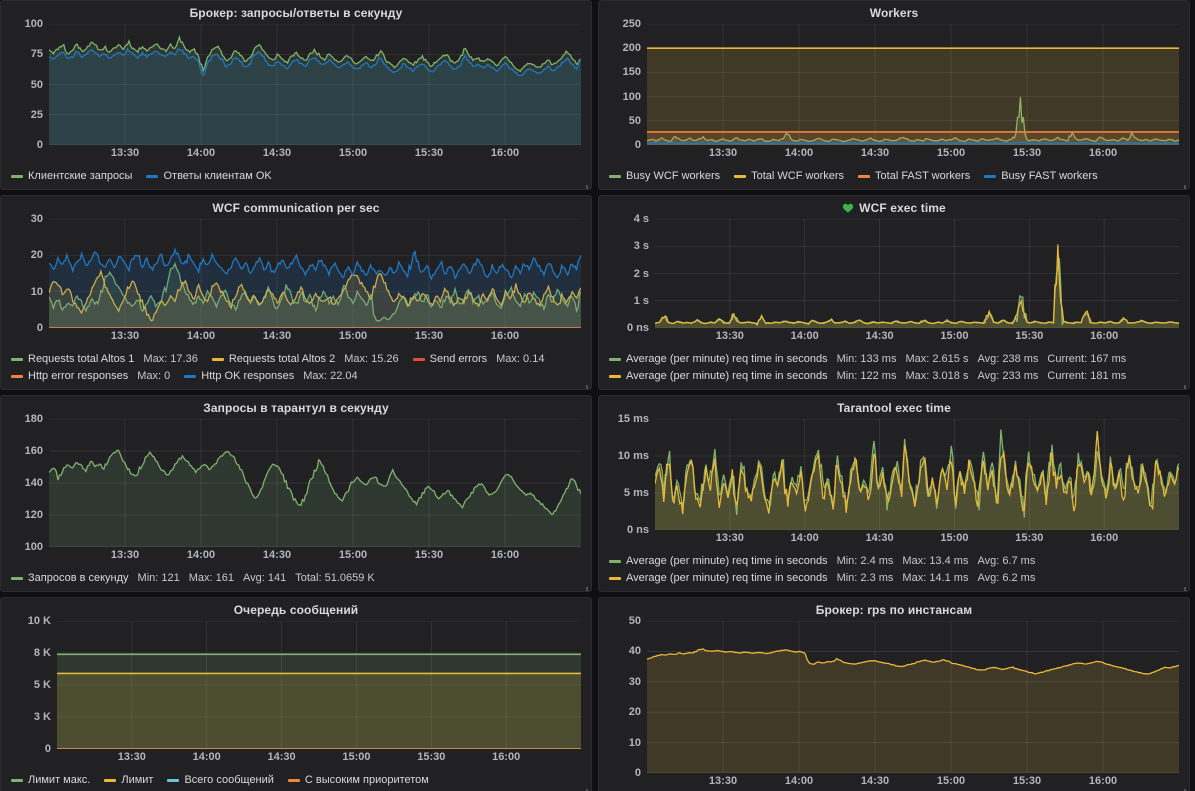 Image resolution: width=1195 pixels, height=791 pixels. What do you see at coordinates (330, 376) in the screenshot?
I see `legend-stats: Max: 22.04` at bounding box center [330, 376].